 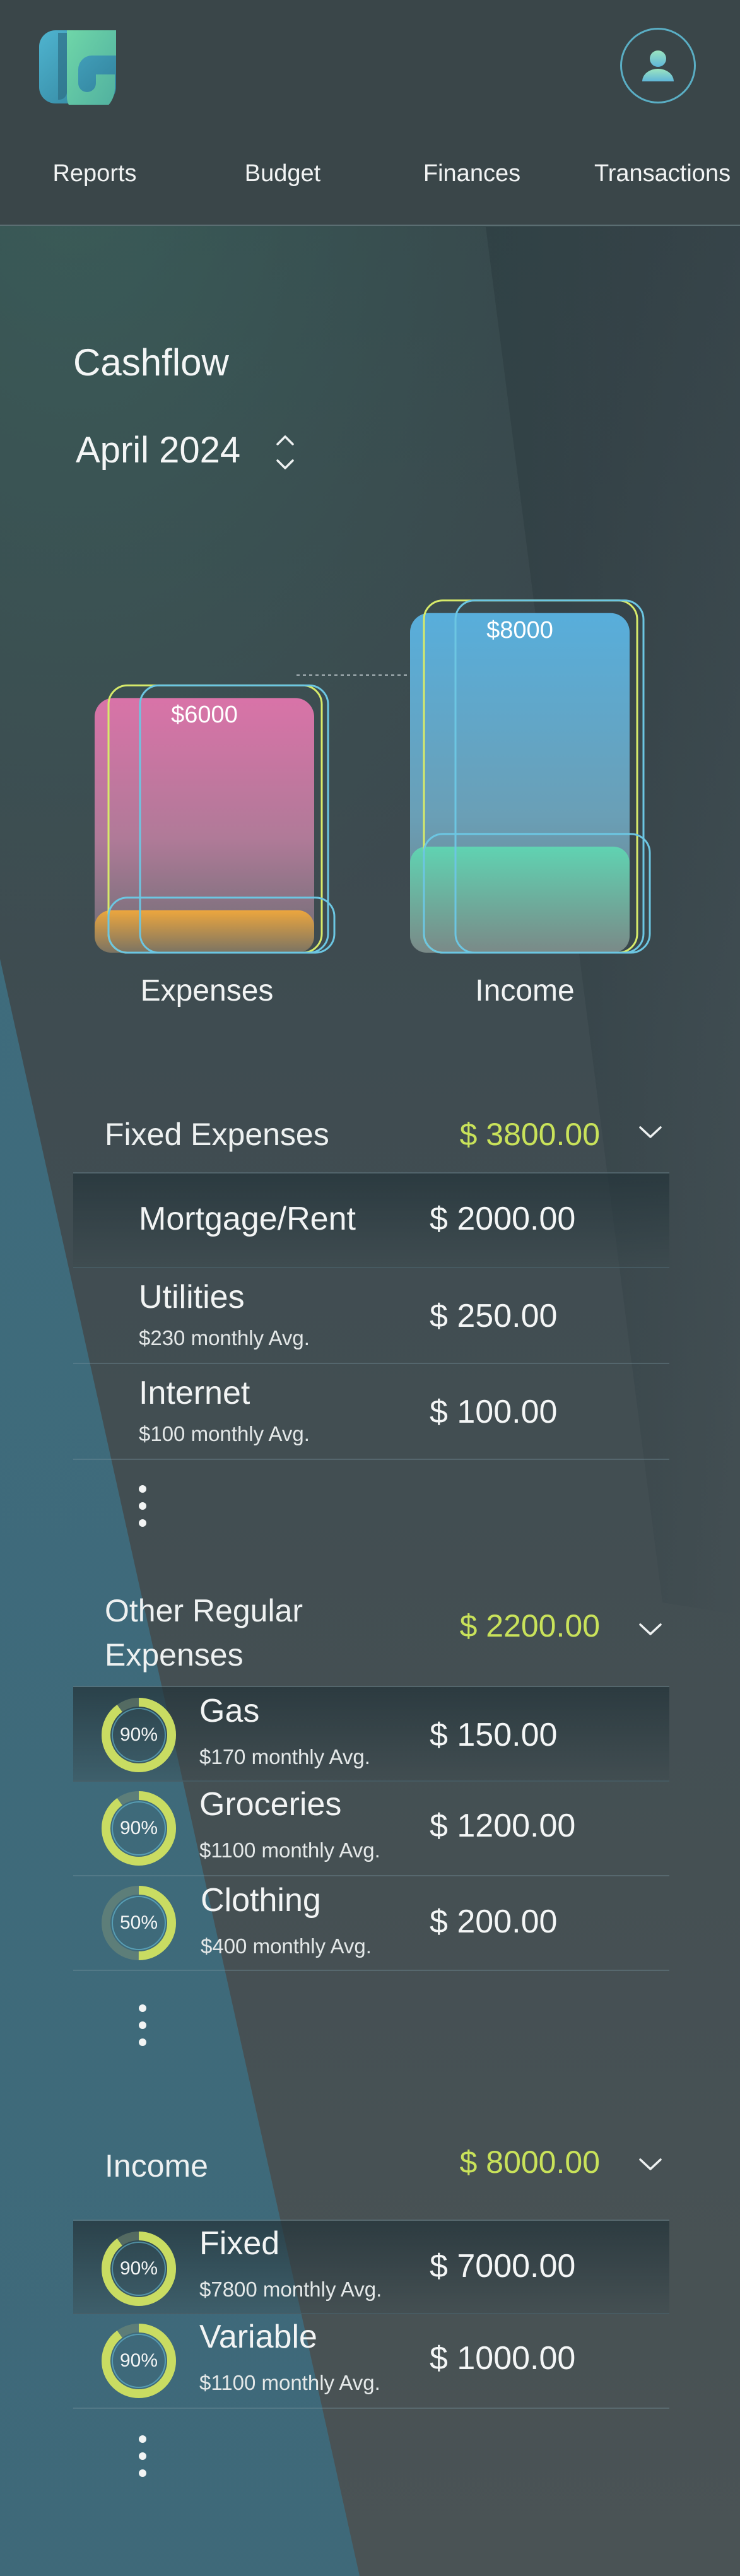 What do you see at coordinates (503, 2358) in the screenshot?
I see `item-amount: $ 1000.00` at bounding box center [503, 2358].